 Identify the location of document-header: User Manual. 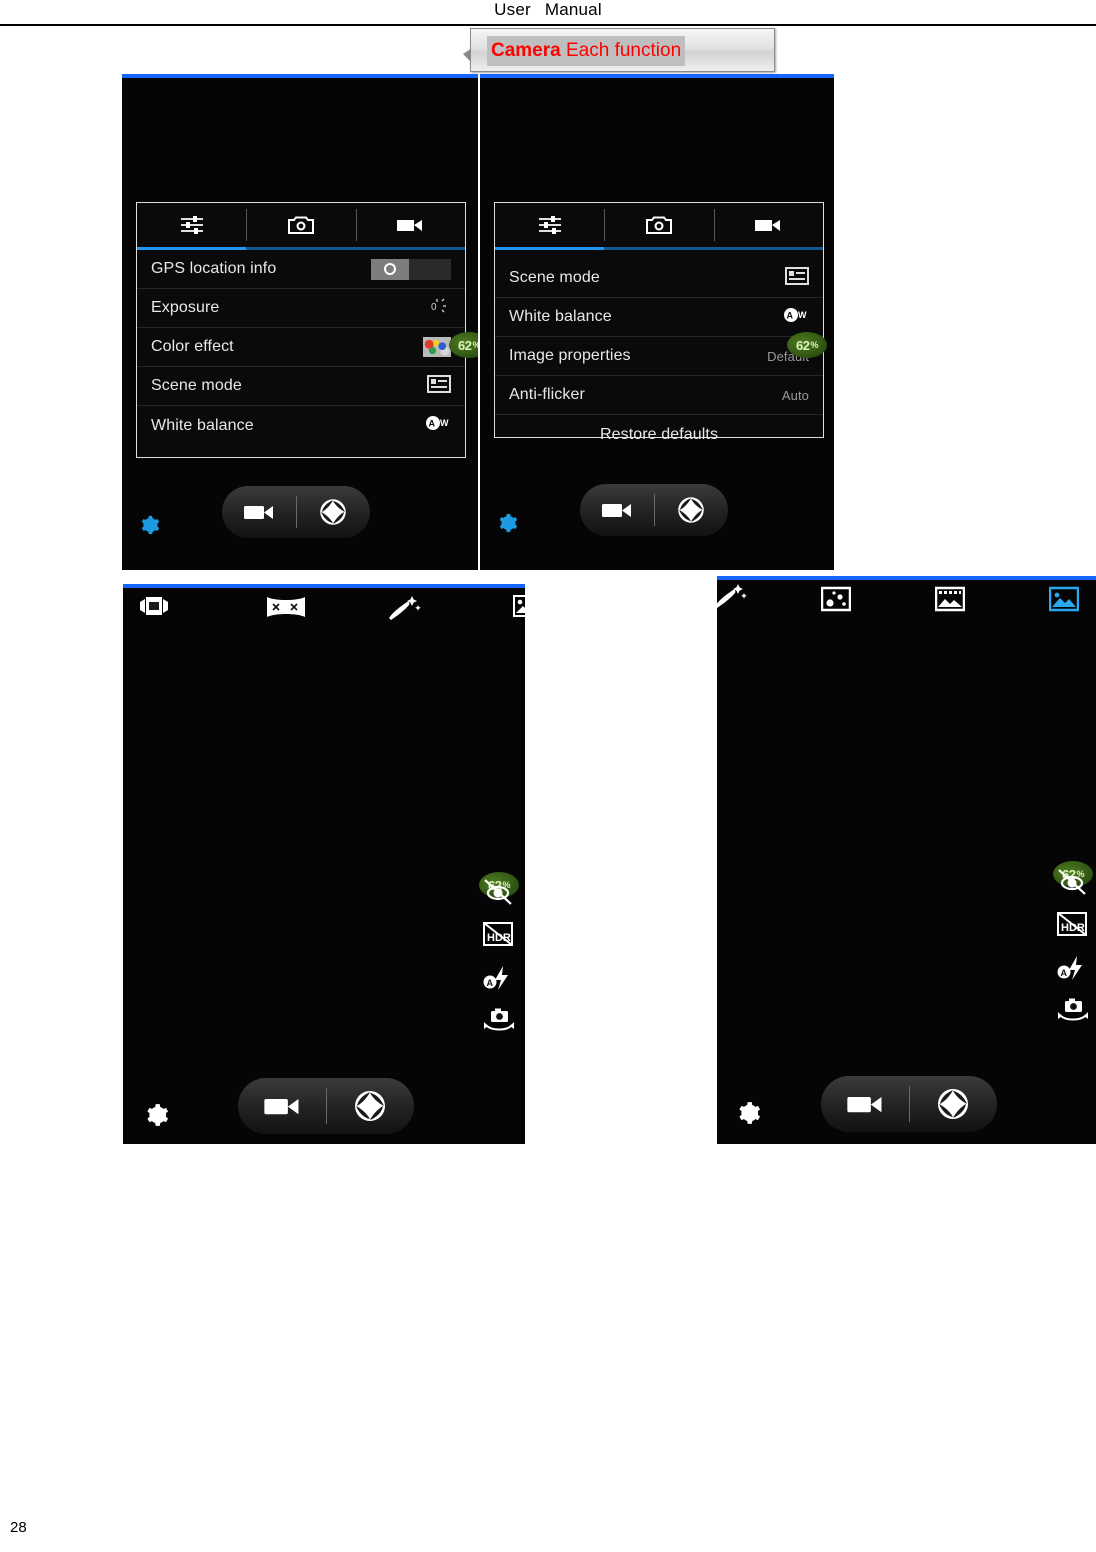
(548, 12).